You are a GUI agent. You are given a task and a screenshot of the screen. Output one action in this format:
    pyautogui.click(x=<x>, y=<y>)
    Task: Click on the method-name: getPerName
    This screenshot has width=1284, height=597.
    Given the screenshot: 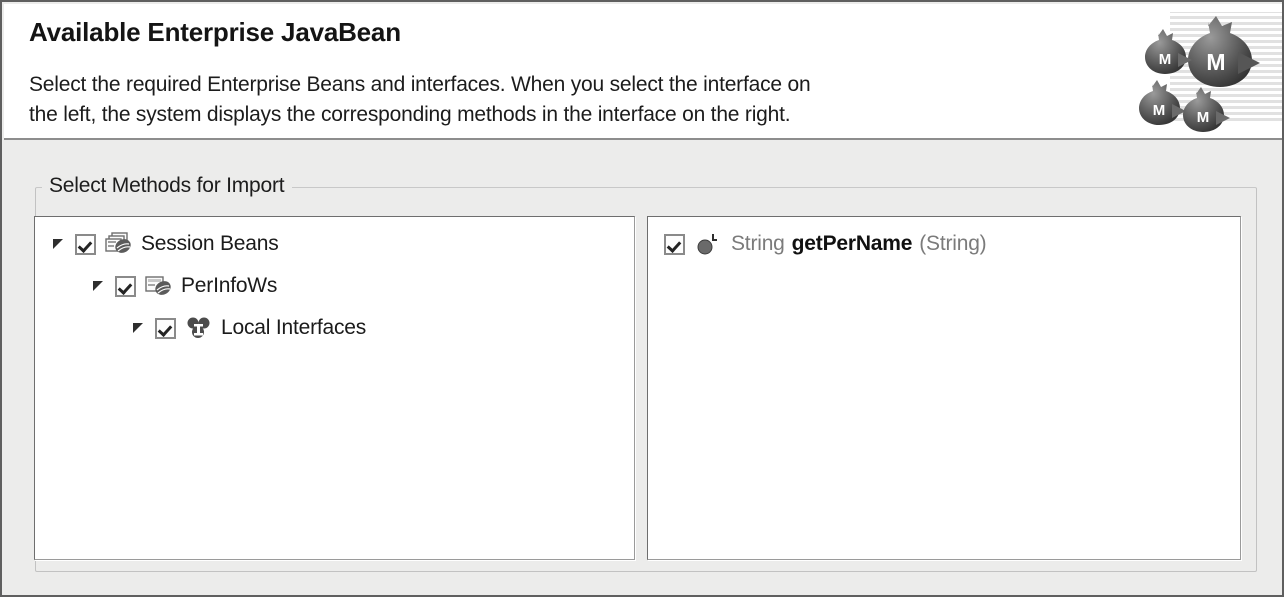 What is the action you would take?
    pyautogui.click(x=852, y=243)
    